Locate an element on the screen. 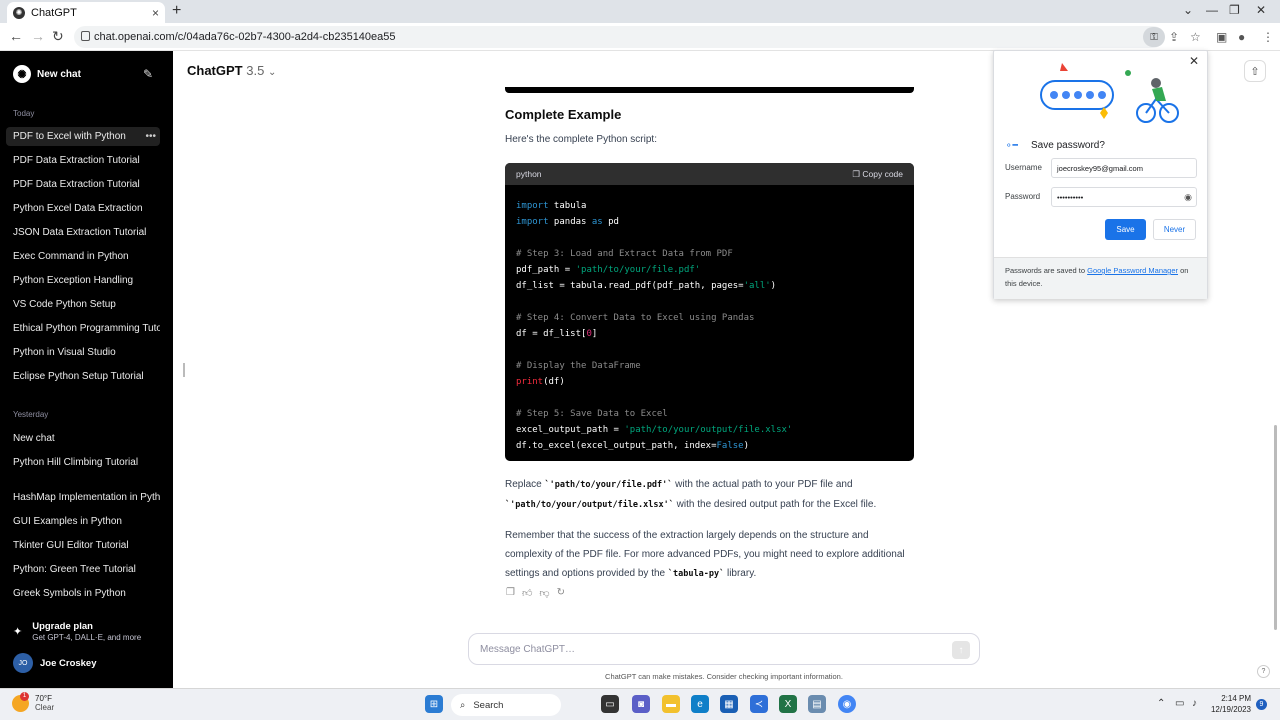 The width and height of the screenshot is (1280, 720). chevron-up-icon: ⌃ is located at coordinates (1161, 703).